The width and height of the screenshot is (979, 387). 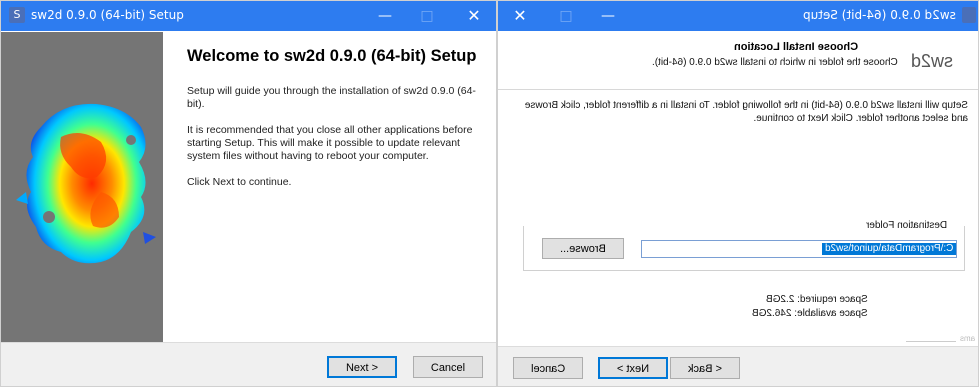 I want to click on logo-text: sw2d, so click(x=932, y=61).